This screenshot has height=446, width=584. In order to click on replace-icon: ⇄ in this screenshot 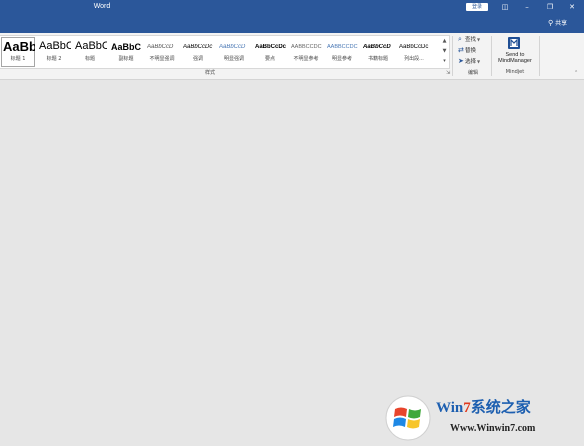, I will do `click(461, 50)`.